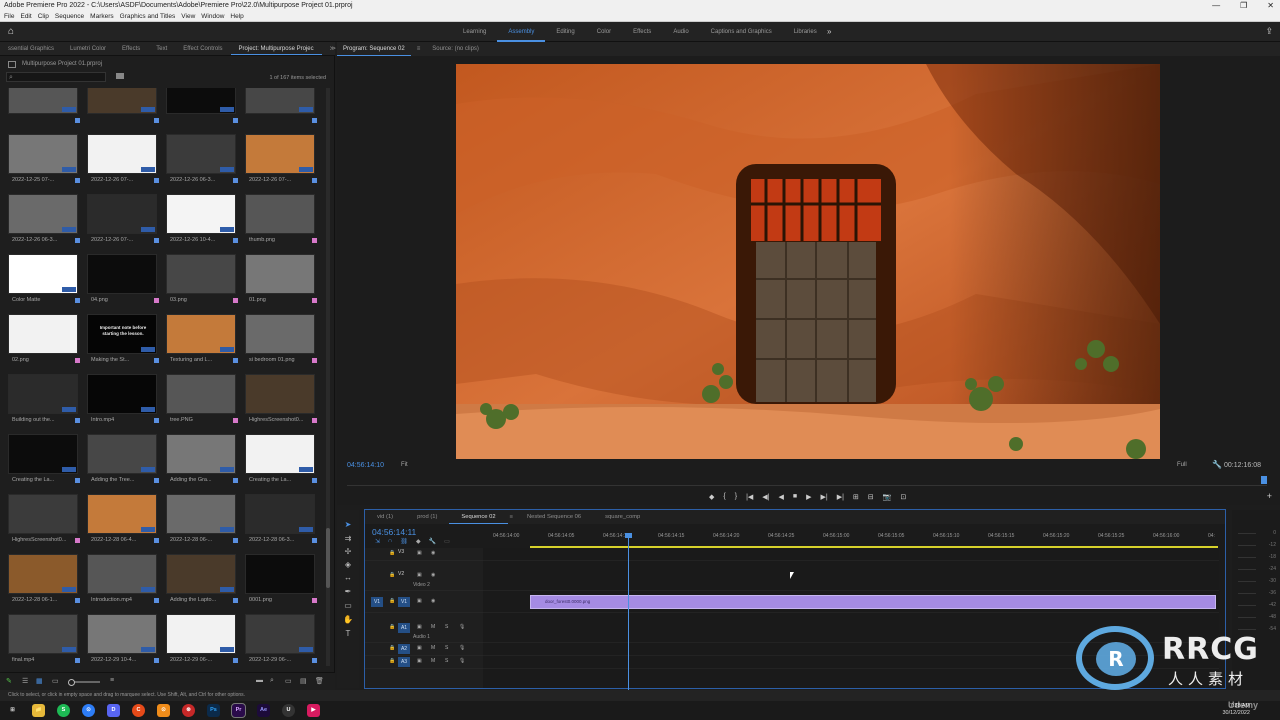 The width and height of the screenshot is (1280, 720). Describe the element at coordinates (348, 539) in the screenshot. I see `track-select-tool-icon: ⇉` at that location.